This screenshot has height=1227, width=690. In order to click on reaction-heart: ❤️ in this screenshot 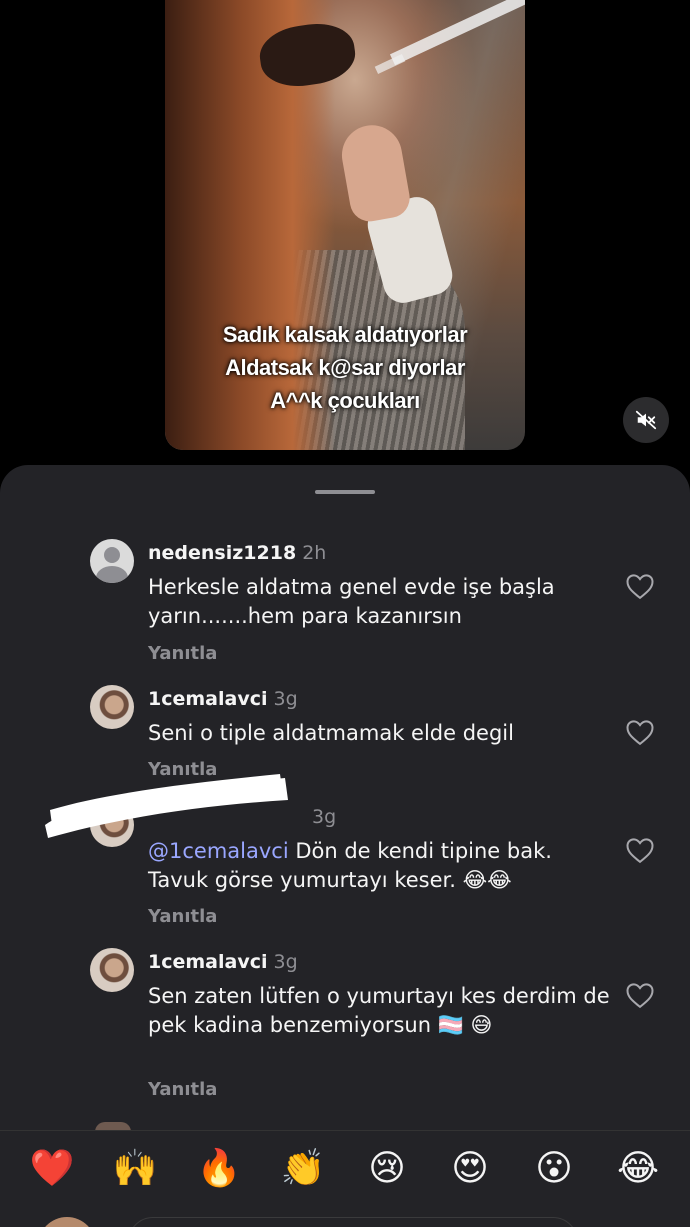, I will do `click(52, 1169)`.